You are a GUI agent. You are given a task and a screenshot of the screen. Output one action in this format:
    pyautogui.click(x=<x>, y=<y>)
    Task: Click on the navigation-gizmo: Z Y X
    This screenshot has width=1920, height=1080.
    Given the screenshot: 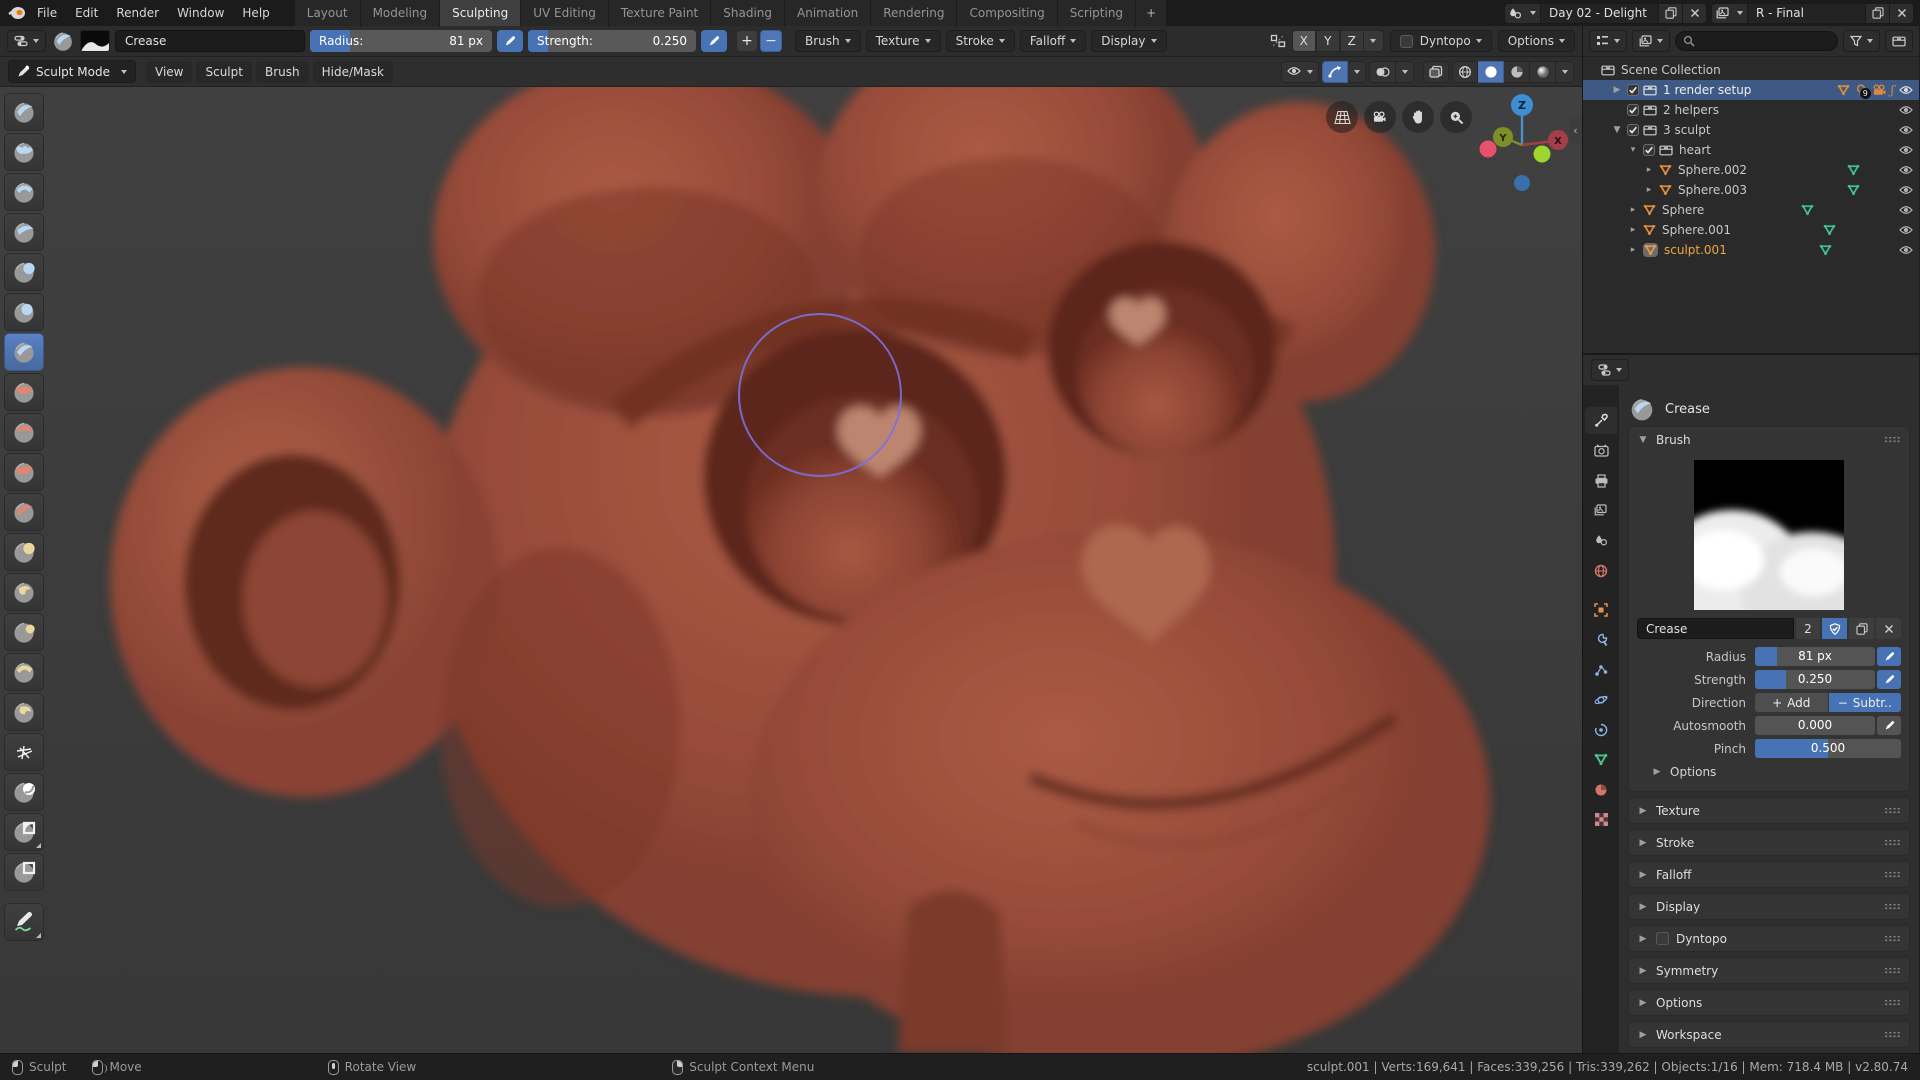 What is the action you would take?
    pyautogui.click(x=1522, y=148)
    